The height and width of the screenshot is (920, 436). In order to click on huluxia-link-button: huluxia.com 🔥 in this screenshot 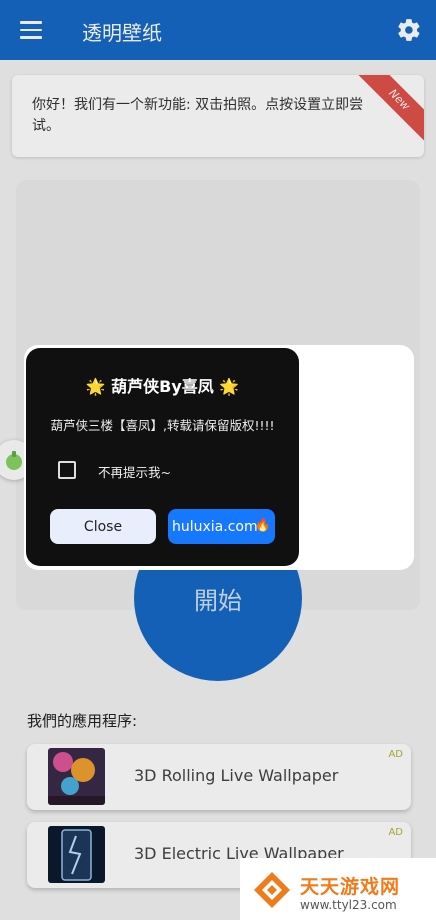, I will do `click(221, 526)`.